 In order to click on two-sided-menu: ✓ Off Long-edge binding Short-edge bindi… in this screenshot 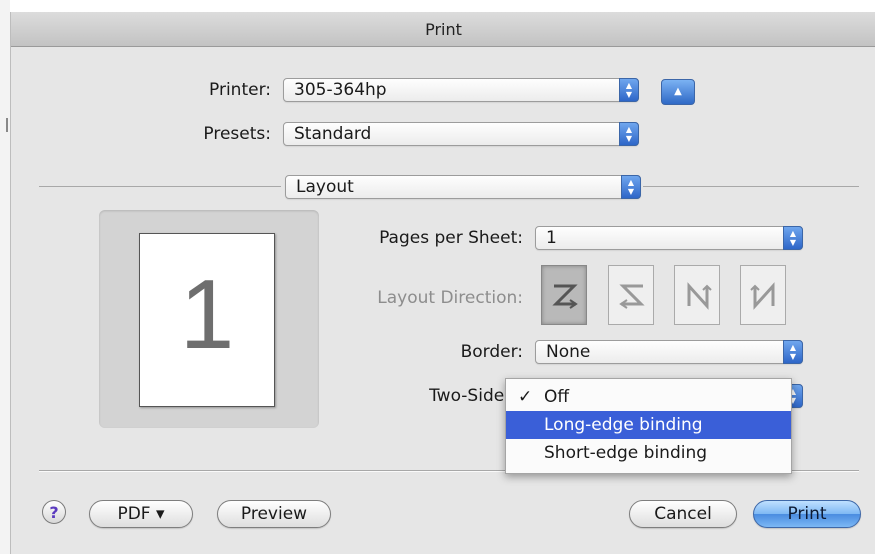, I will do `click(648, 426)`.